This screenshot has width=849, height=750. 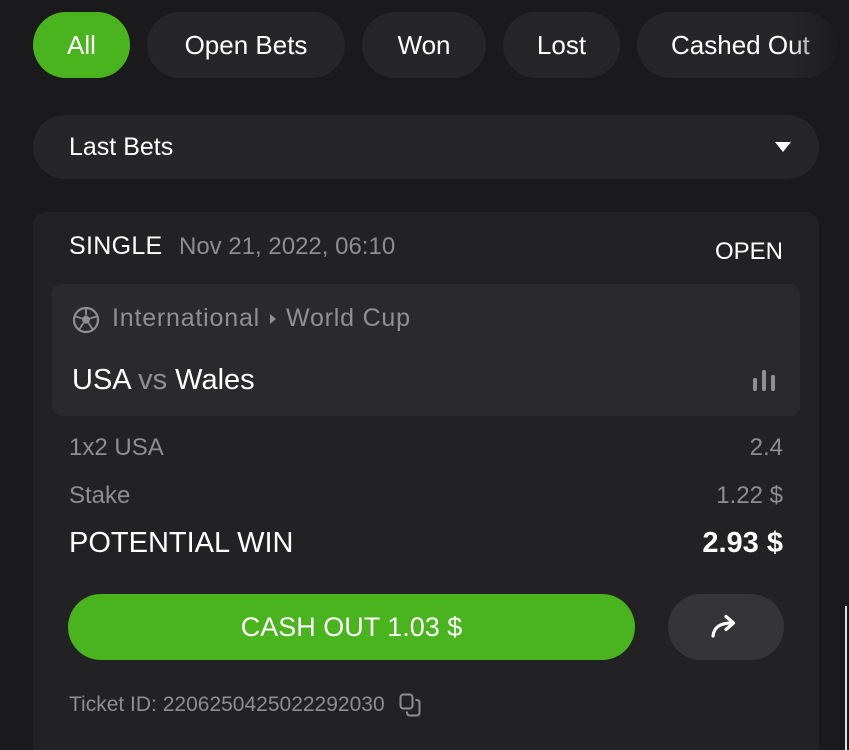 What do you see at coordinates (426, 543) in the screenshot?
I see `potential-win-row: POTENTIAL WIN 2.93 $` at bounding box center [426, 543].